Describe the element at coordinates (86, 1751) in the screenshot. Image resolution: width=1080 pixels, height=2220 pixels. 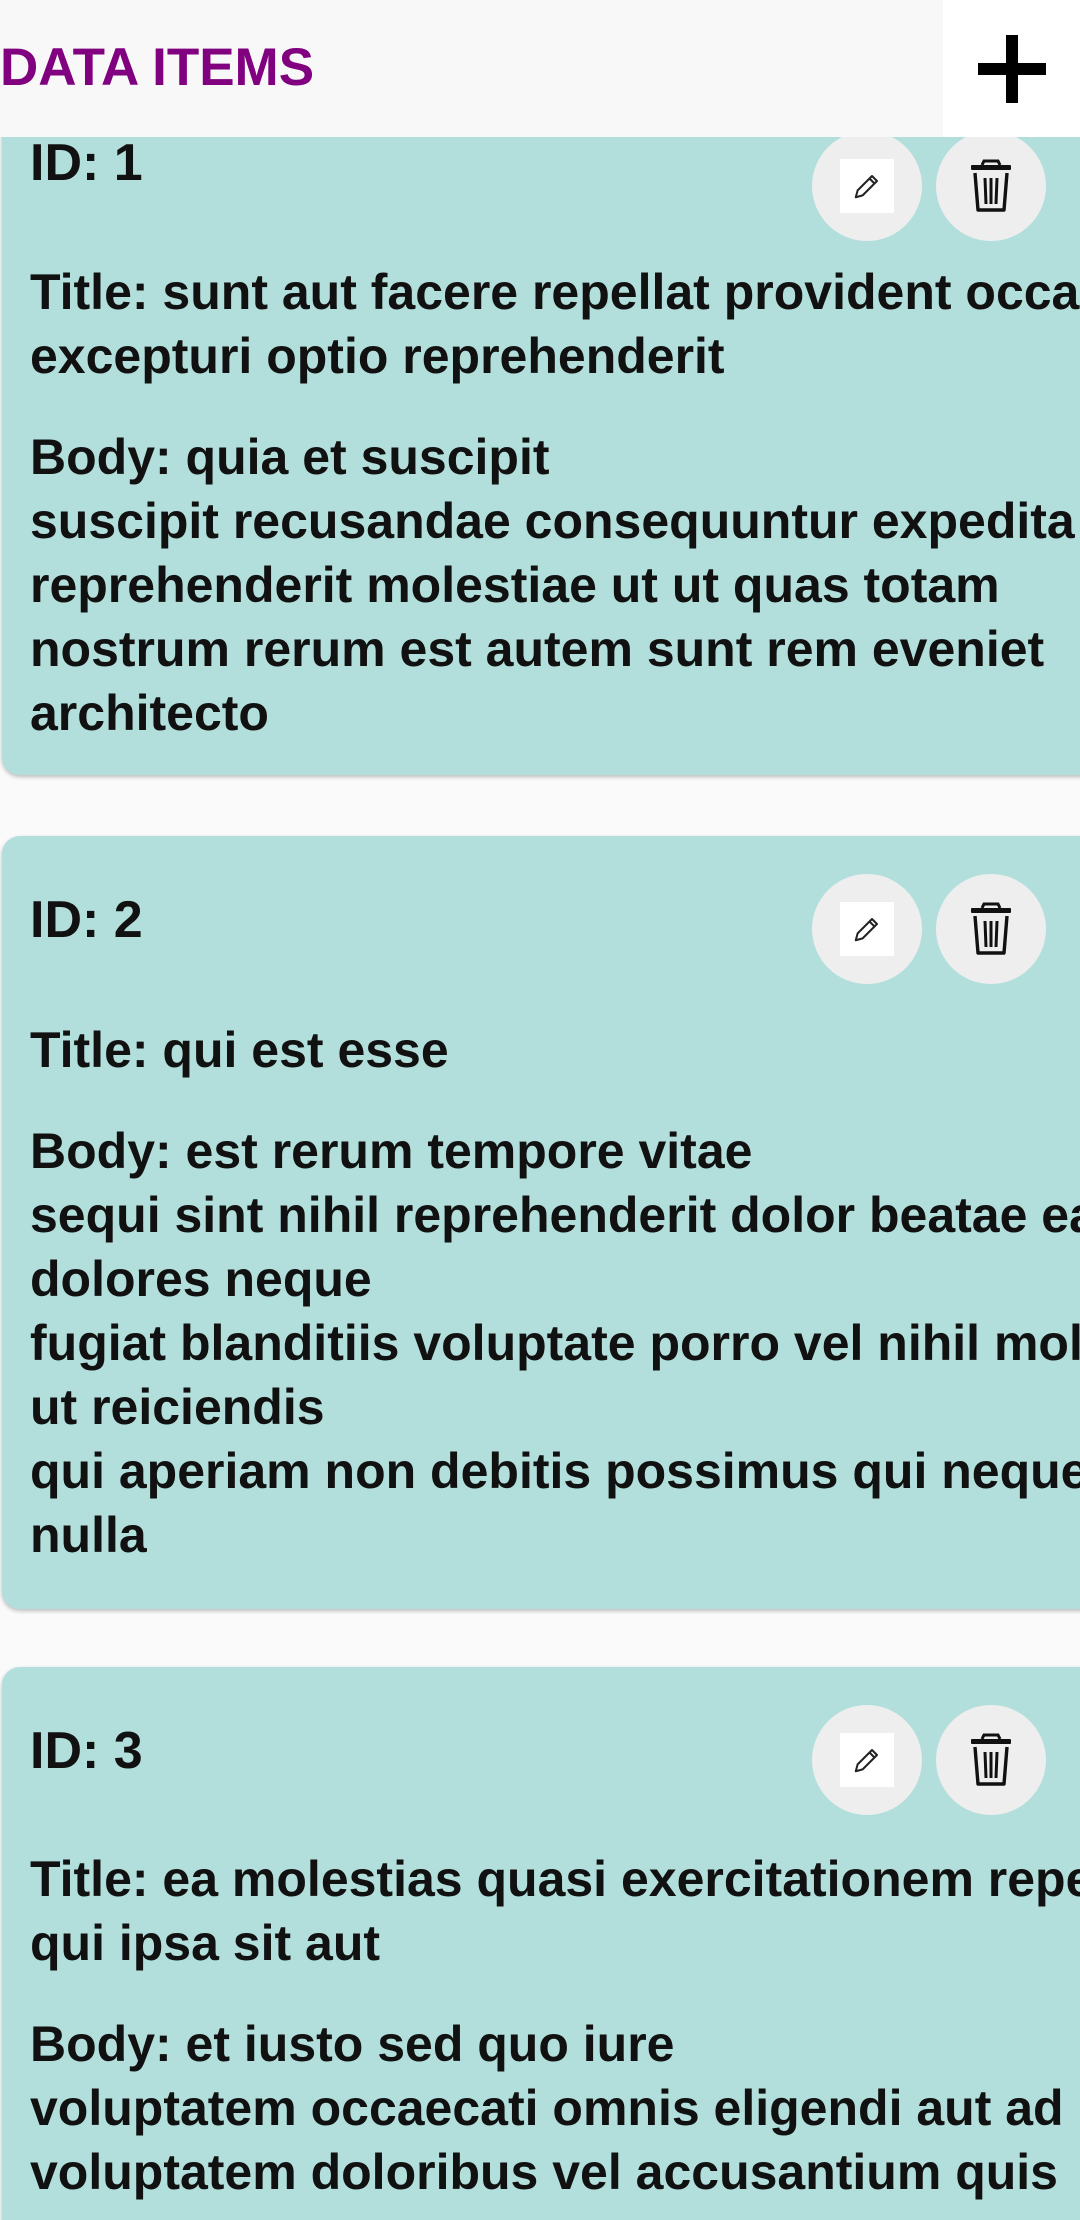
I see `item-id: ID: 3` at that location.